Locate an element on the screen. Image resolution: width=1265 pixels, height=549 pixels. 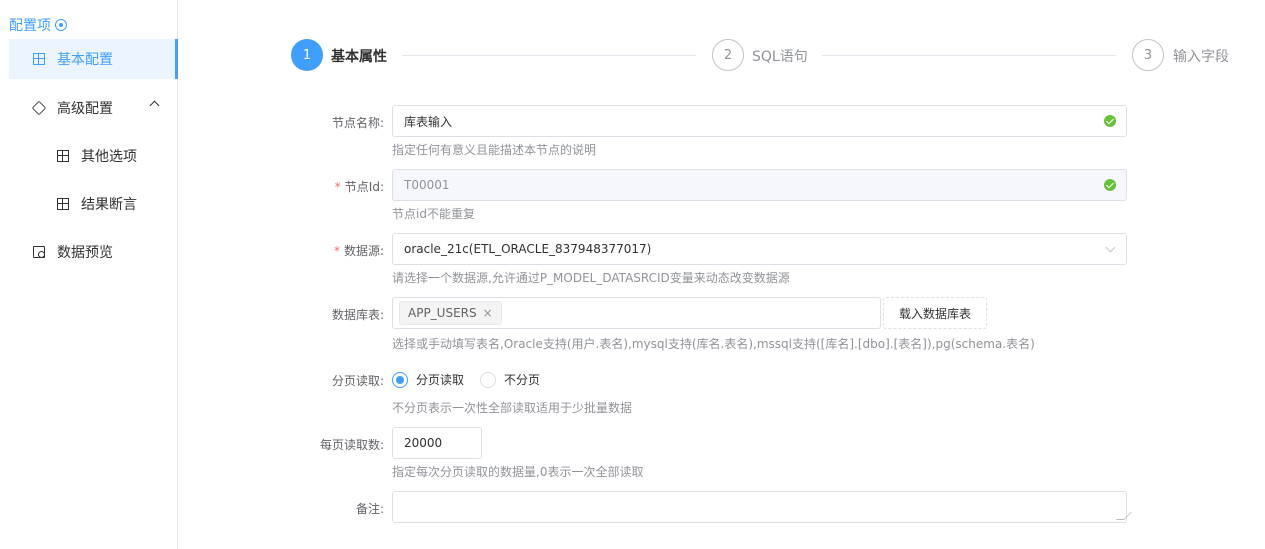
datasource-label-text: 数据源: is located at coordinates (363, 251).